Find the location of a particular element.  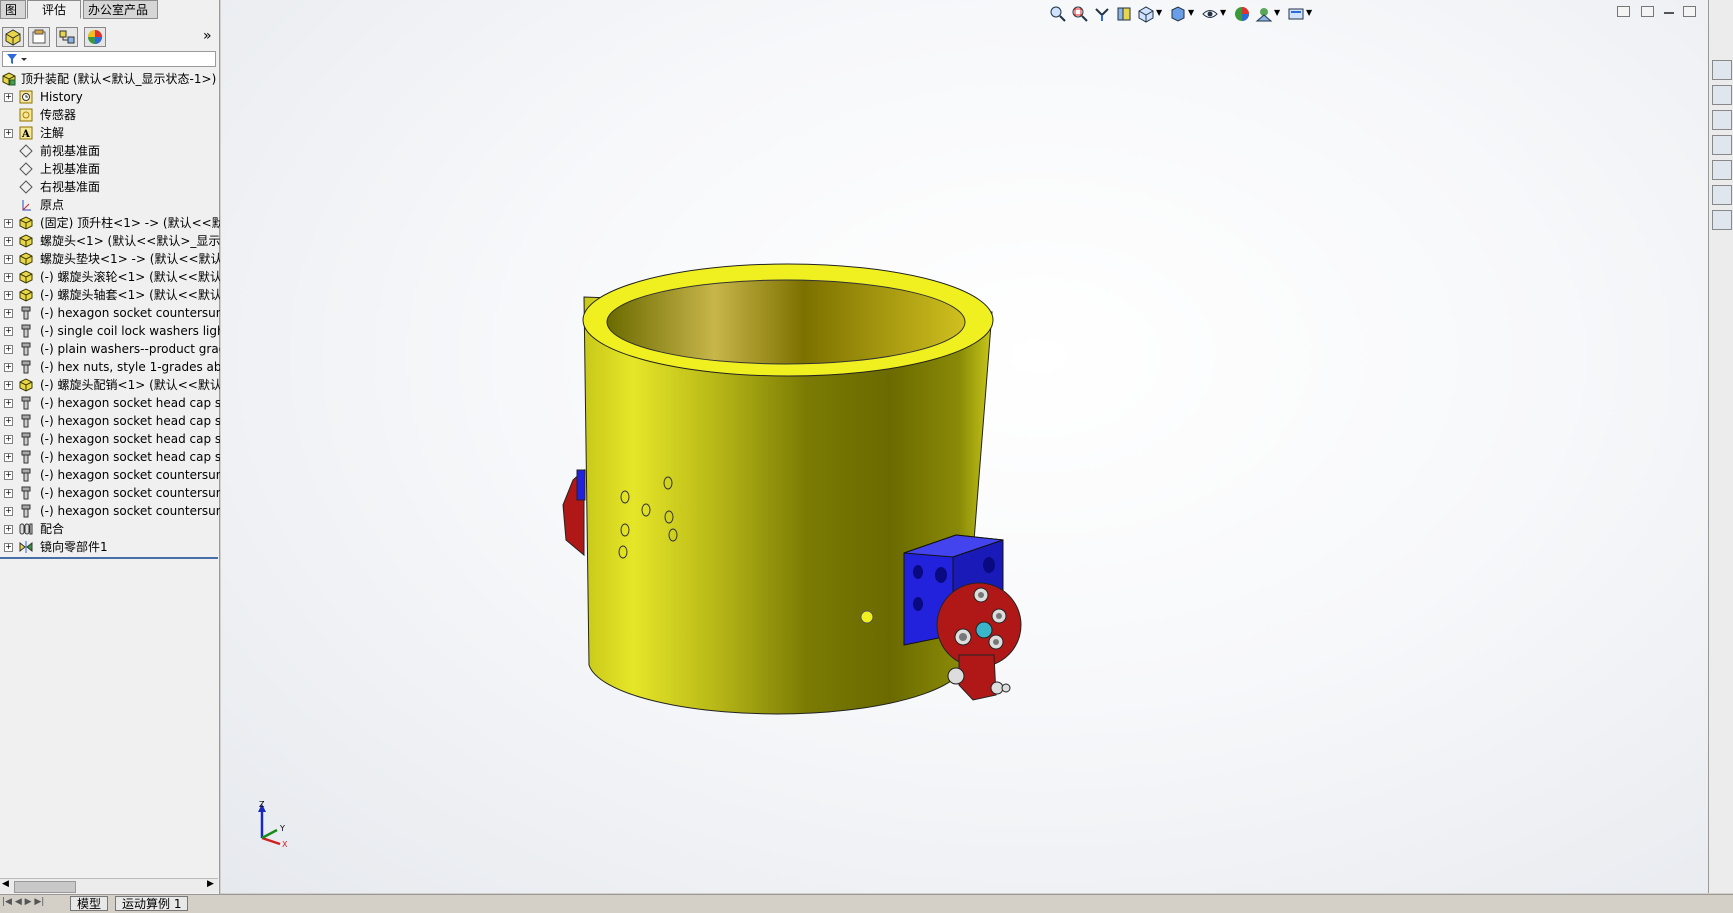

property-manager-button is located at coordinates (39, 37).